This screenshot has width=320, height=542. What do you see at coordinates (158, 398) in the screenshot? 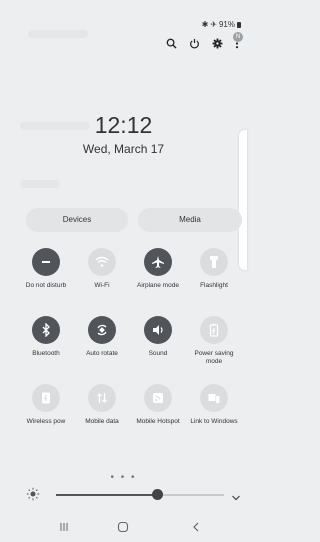
I see `hotspot-icon` at bounding box center [158, 398].